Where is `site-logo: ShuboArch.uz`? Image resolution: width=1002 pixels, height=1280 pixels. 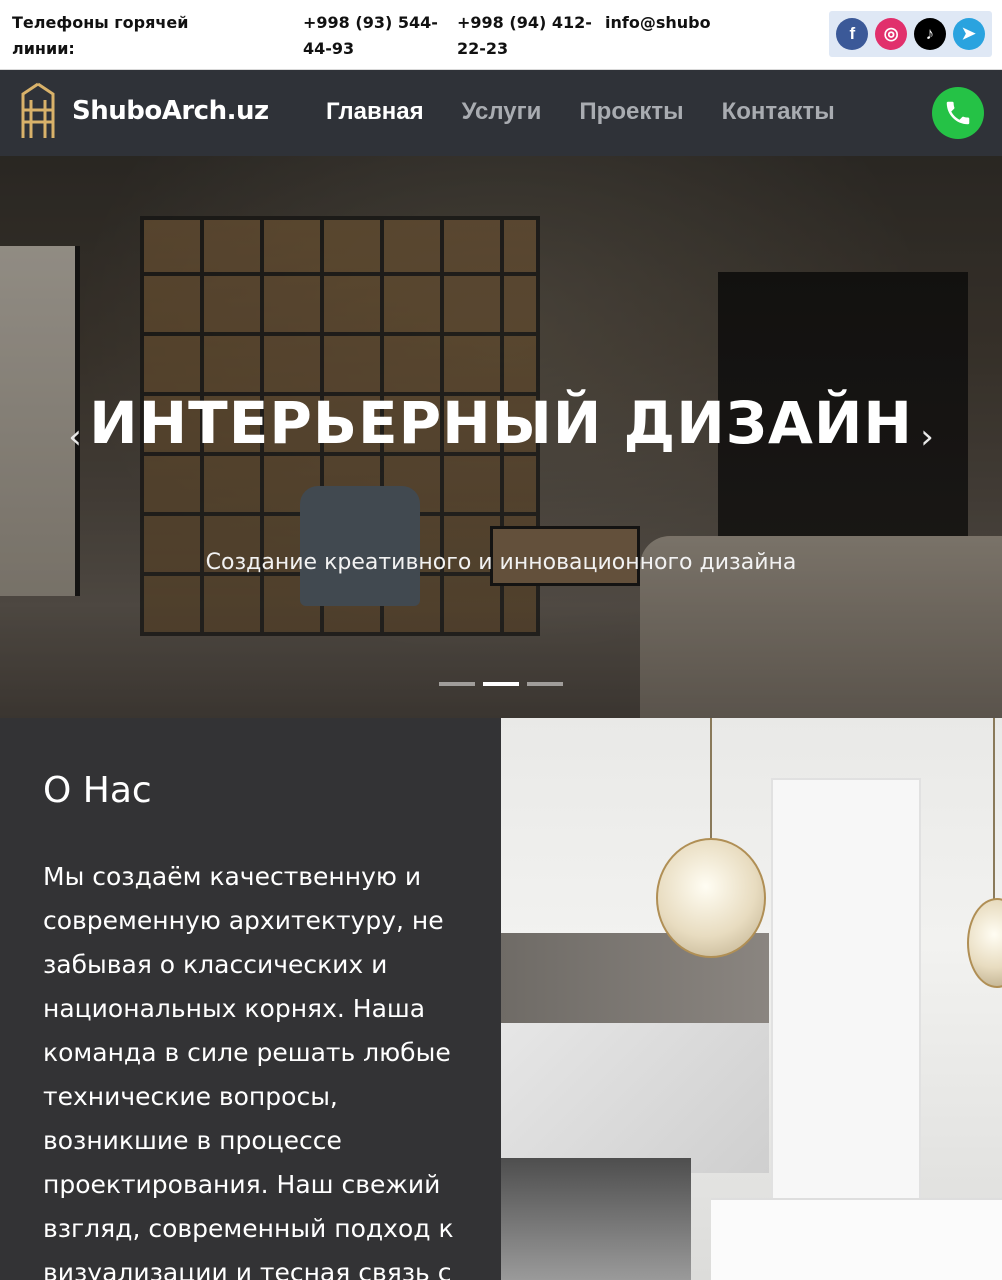
site-logo: ShuboArch.uz is located at coordinates (144, 111).